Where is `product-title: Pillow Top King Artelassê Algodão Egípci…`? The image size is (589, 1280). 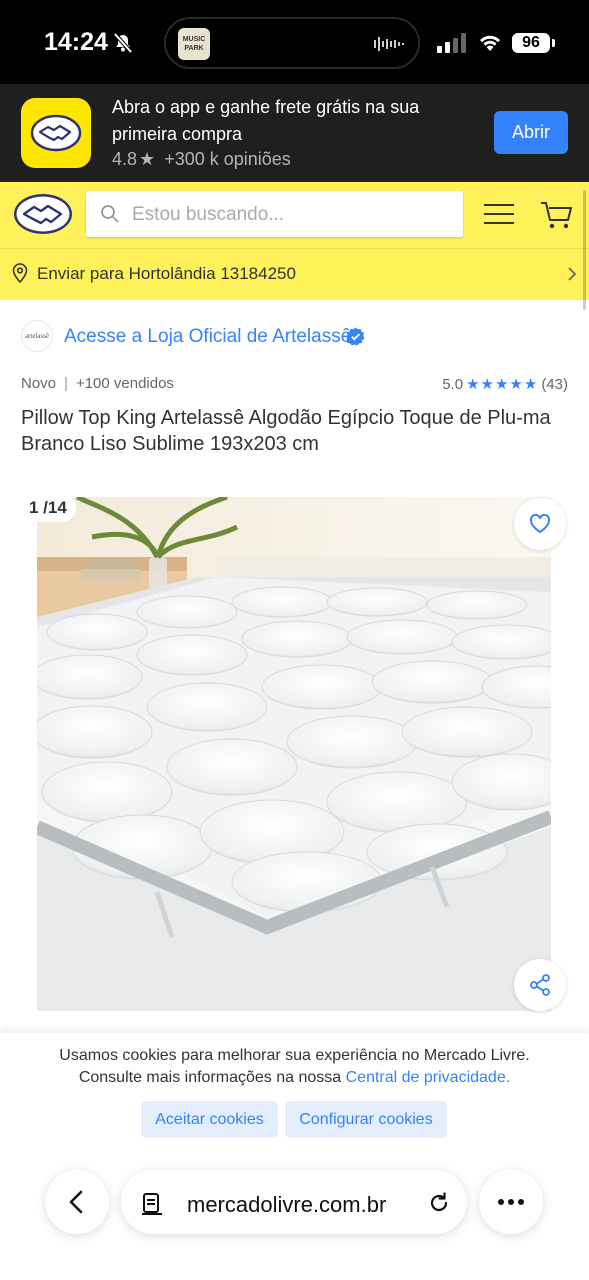 product-title: Pillow Top King Artelassê Algodão Egípci… is located at coordinates (286, 431).